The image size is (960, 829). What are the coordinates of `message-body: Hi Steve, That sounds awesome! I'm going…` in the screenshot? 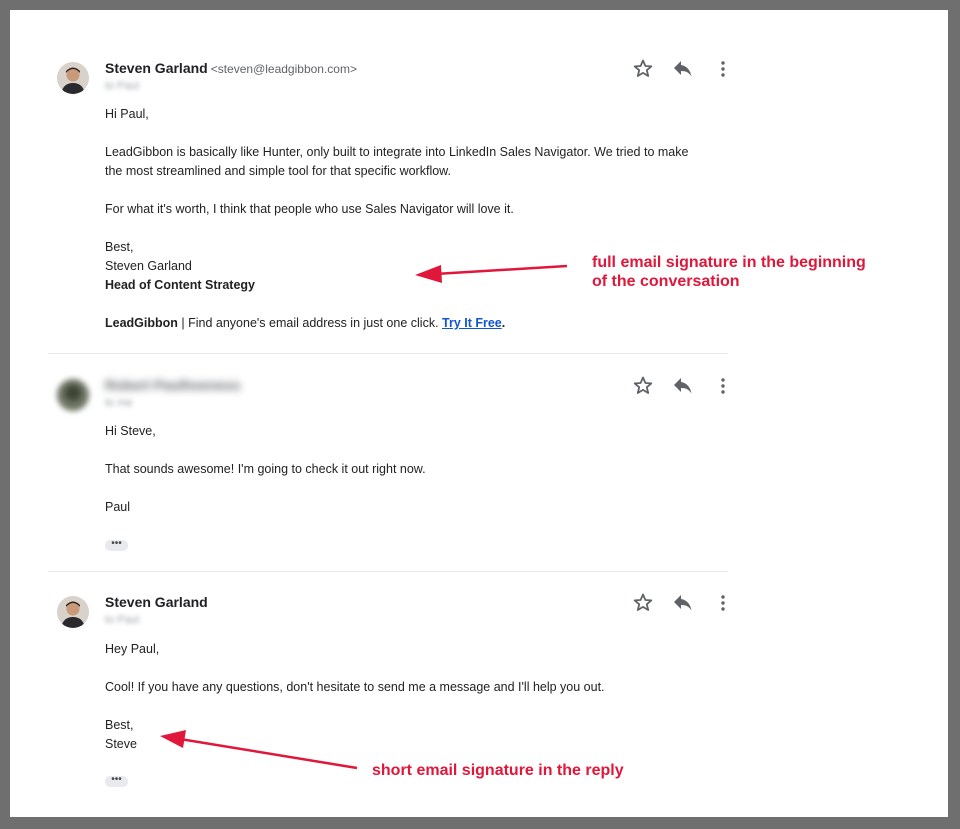 It's located at (415, 469).